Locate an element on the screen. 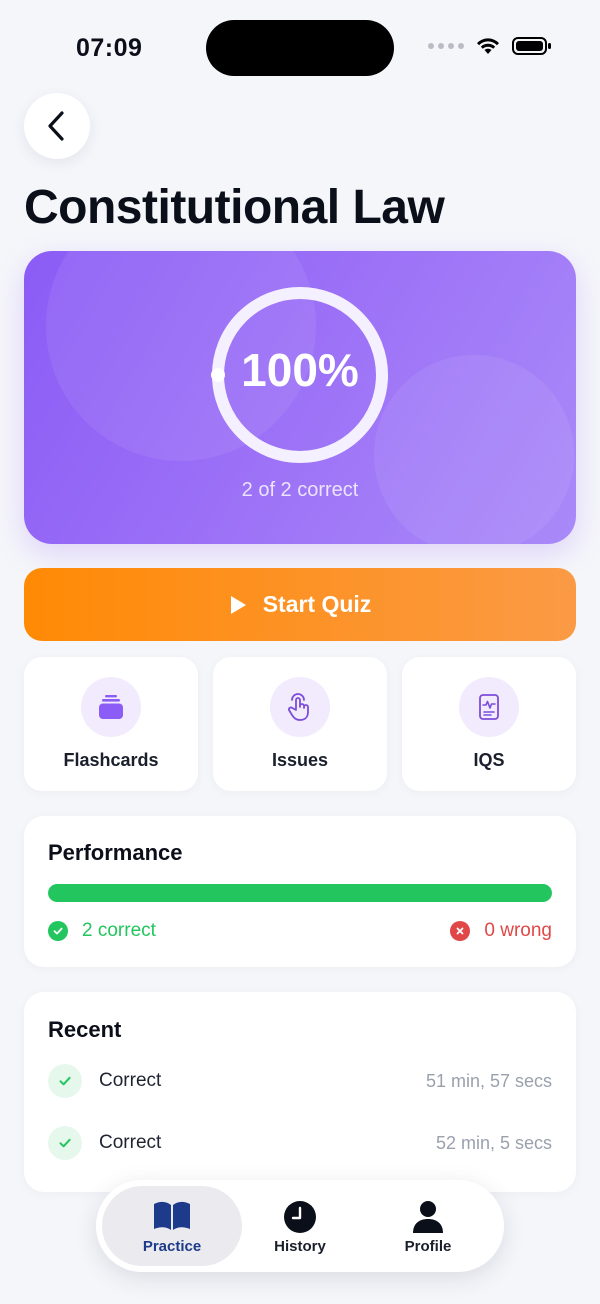 Image resolution: width=600 pixels, height=1304 pixels. start-quiz-label: Start Quiz is located at coordinates (317, 604).